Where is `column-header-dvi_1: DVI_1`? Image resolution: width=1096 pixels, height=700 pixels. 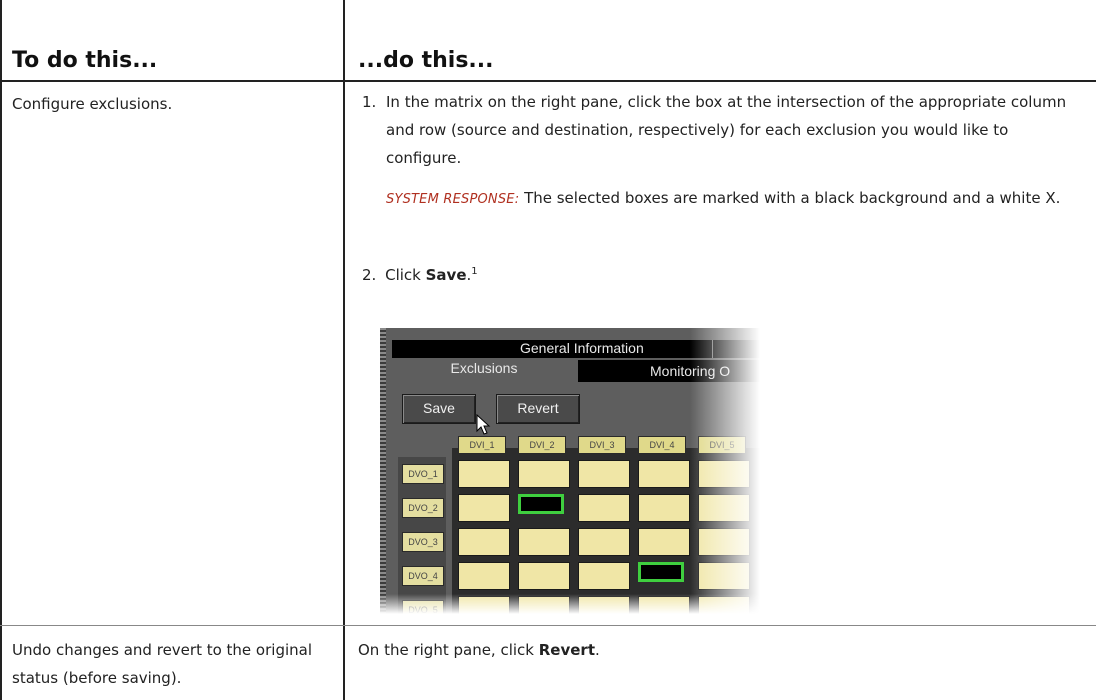 column-header-dvi_1: DVI_1 is located at coordinates (482, 445).